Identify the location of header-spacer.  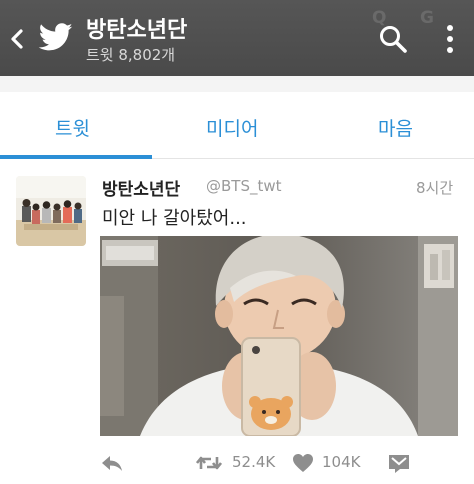
(237, 84).